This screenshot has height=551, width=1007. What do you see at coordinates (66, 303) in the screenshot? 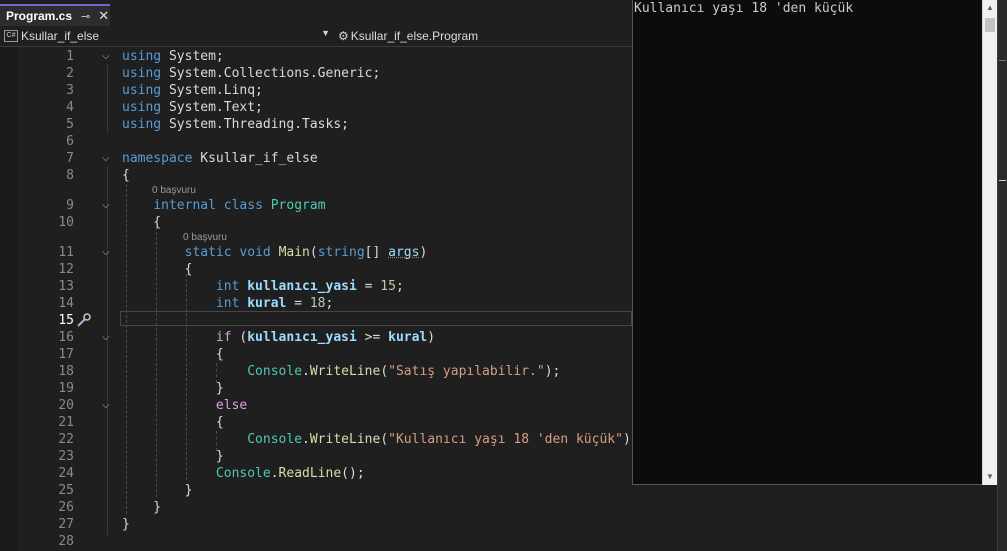
I see `line-number: 14` at bounding box center [66, 303].